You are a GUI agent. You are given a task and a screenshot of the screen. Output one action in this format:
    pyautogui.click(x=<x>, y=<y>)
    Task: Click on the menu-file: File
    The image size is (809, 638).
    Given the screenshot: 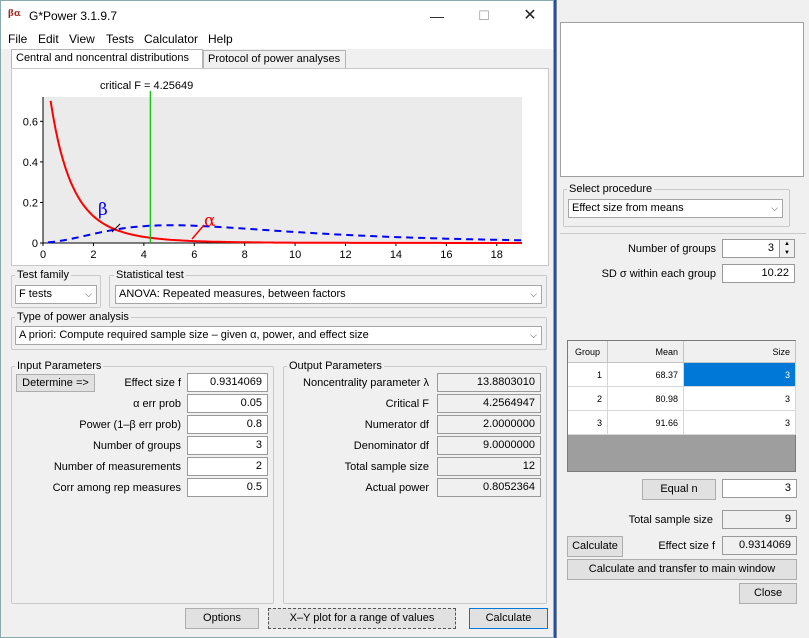 What is the action you would take?
    pyautogui.click(x=17, y=39)
    